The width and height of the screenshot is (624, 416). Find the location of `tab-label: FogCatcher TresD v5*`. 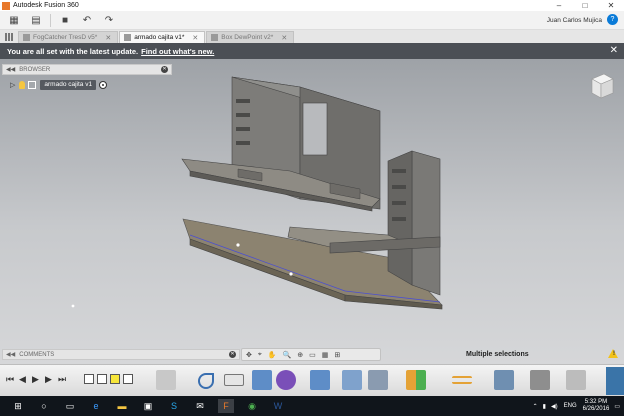

tab-label: FogCatcher TresD v5* is located at coordinates (65, 37).